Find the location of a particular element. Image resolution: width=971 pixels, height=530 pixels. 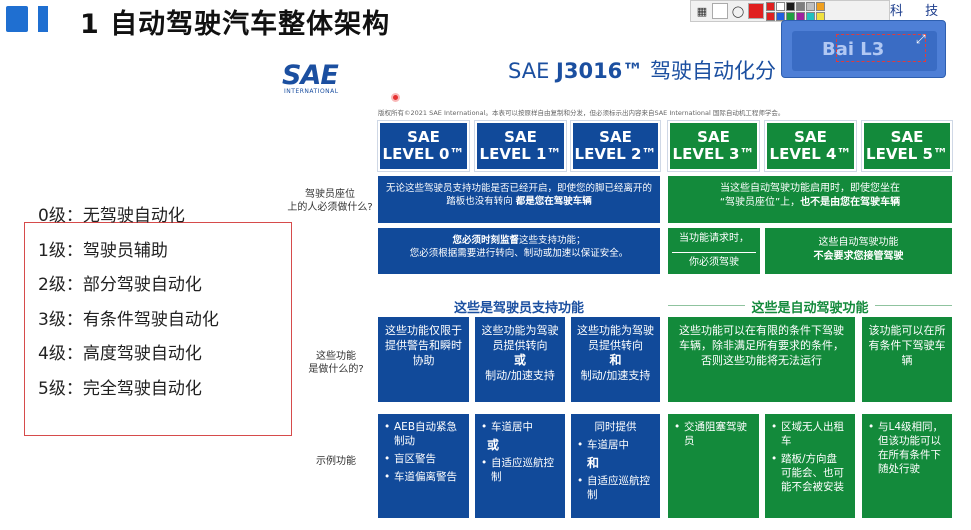

driver-level45-line1: 这些自动驾驶功能 is located at coordinates (858, 242).